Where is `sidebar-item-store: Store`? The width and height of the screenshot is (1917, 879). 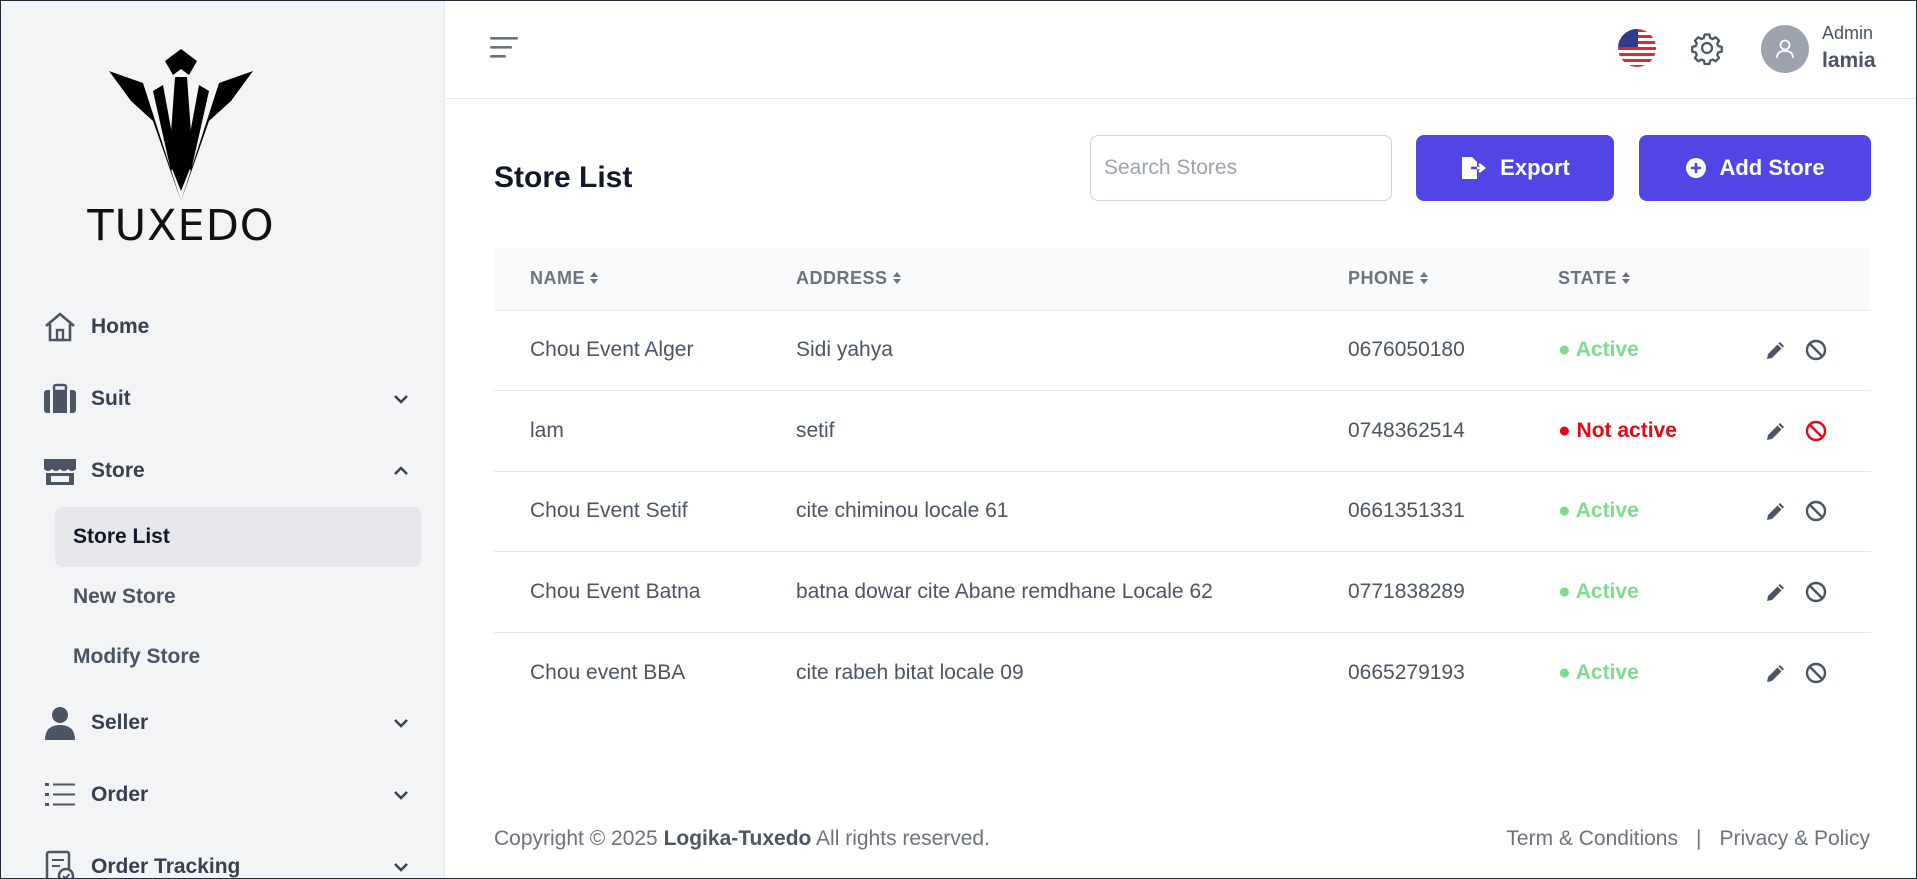
sidebar-item-store: Store is located at coordinates (231, 471).